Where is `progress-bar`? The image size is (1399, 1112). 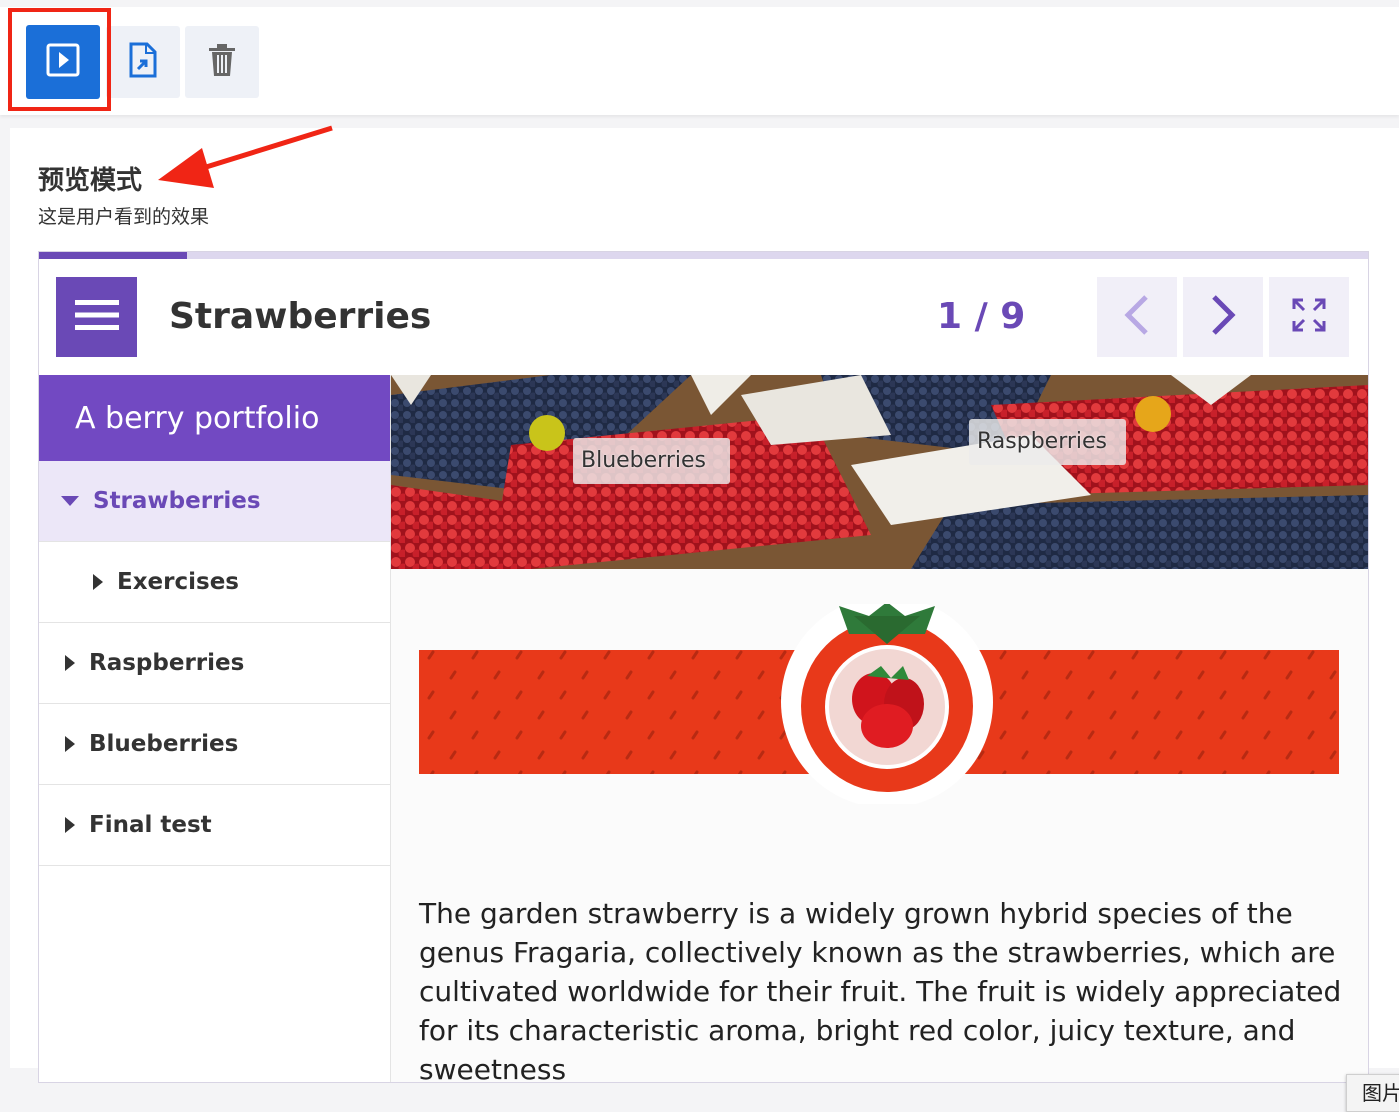 progress-bar is located at coordinates (703, 255).